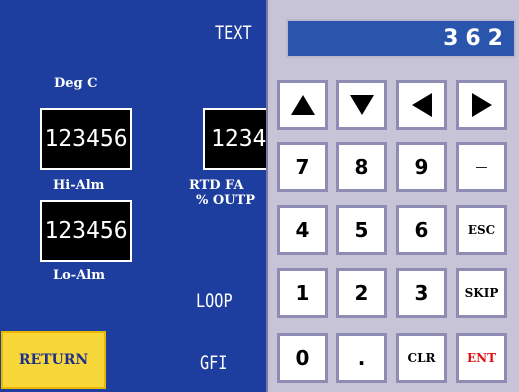 The height and width of the screenshot is (392, 519). What do you see at coordinates (421, 167) in the screenshot?
I see `key-9: 9` at bounding box center [421, 167].